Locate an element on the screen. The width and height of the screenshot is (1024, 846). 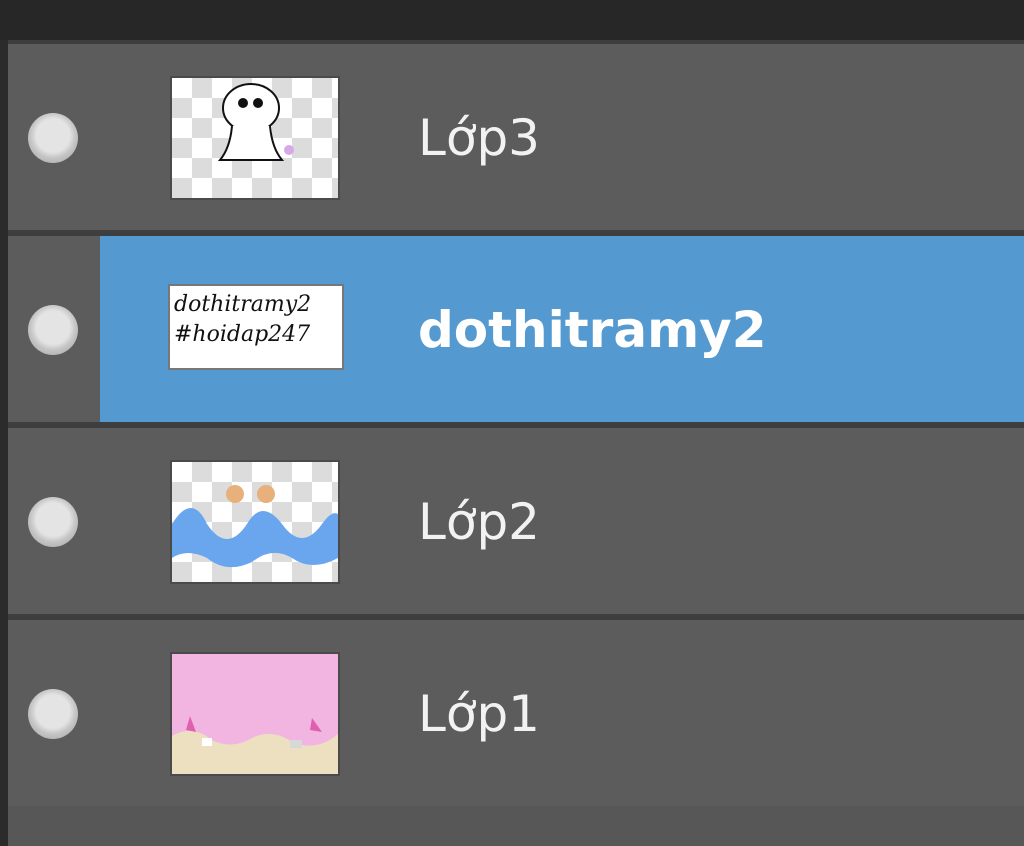
layer-thumbnail: dothitramy2 #hoidap247 is located at coordinates (256, 327).